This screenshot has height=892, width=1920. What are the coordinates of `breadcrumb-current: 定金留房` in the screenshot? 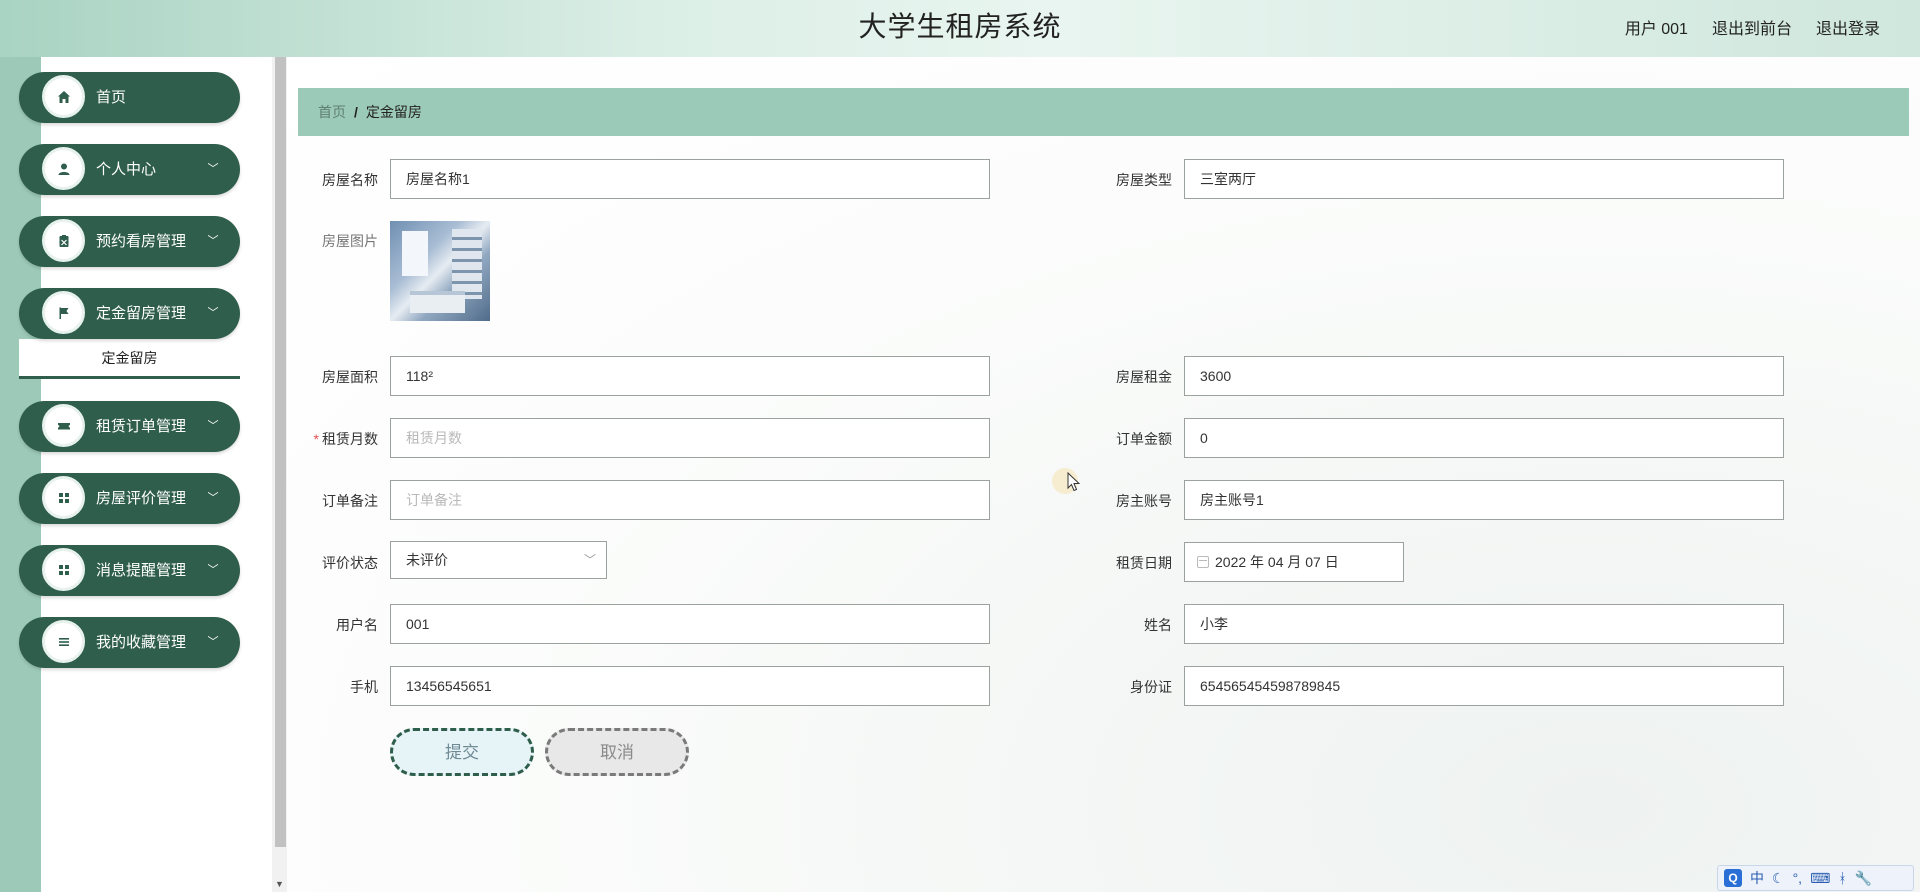 It's located at (393, 112).